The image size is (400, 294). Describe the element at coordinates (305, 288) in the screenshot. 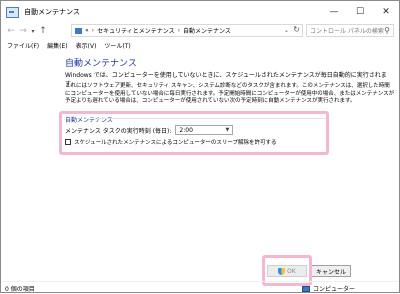

I see `computer-icon` at that location.